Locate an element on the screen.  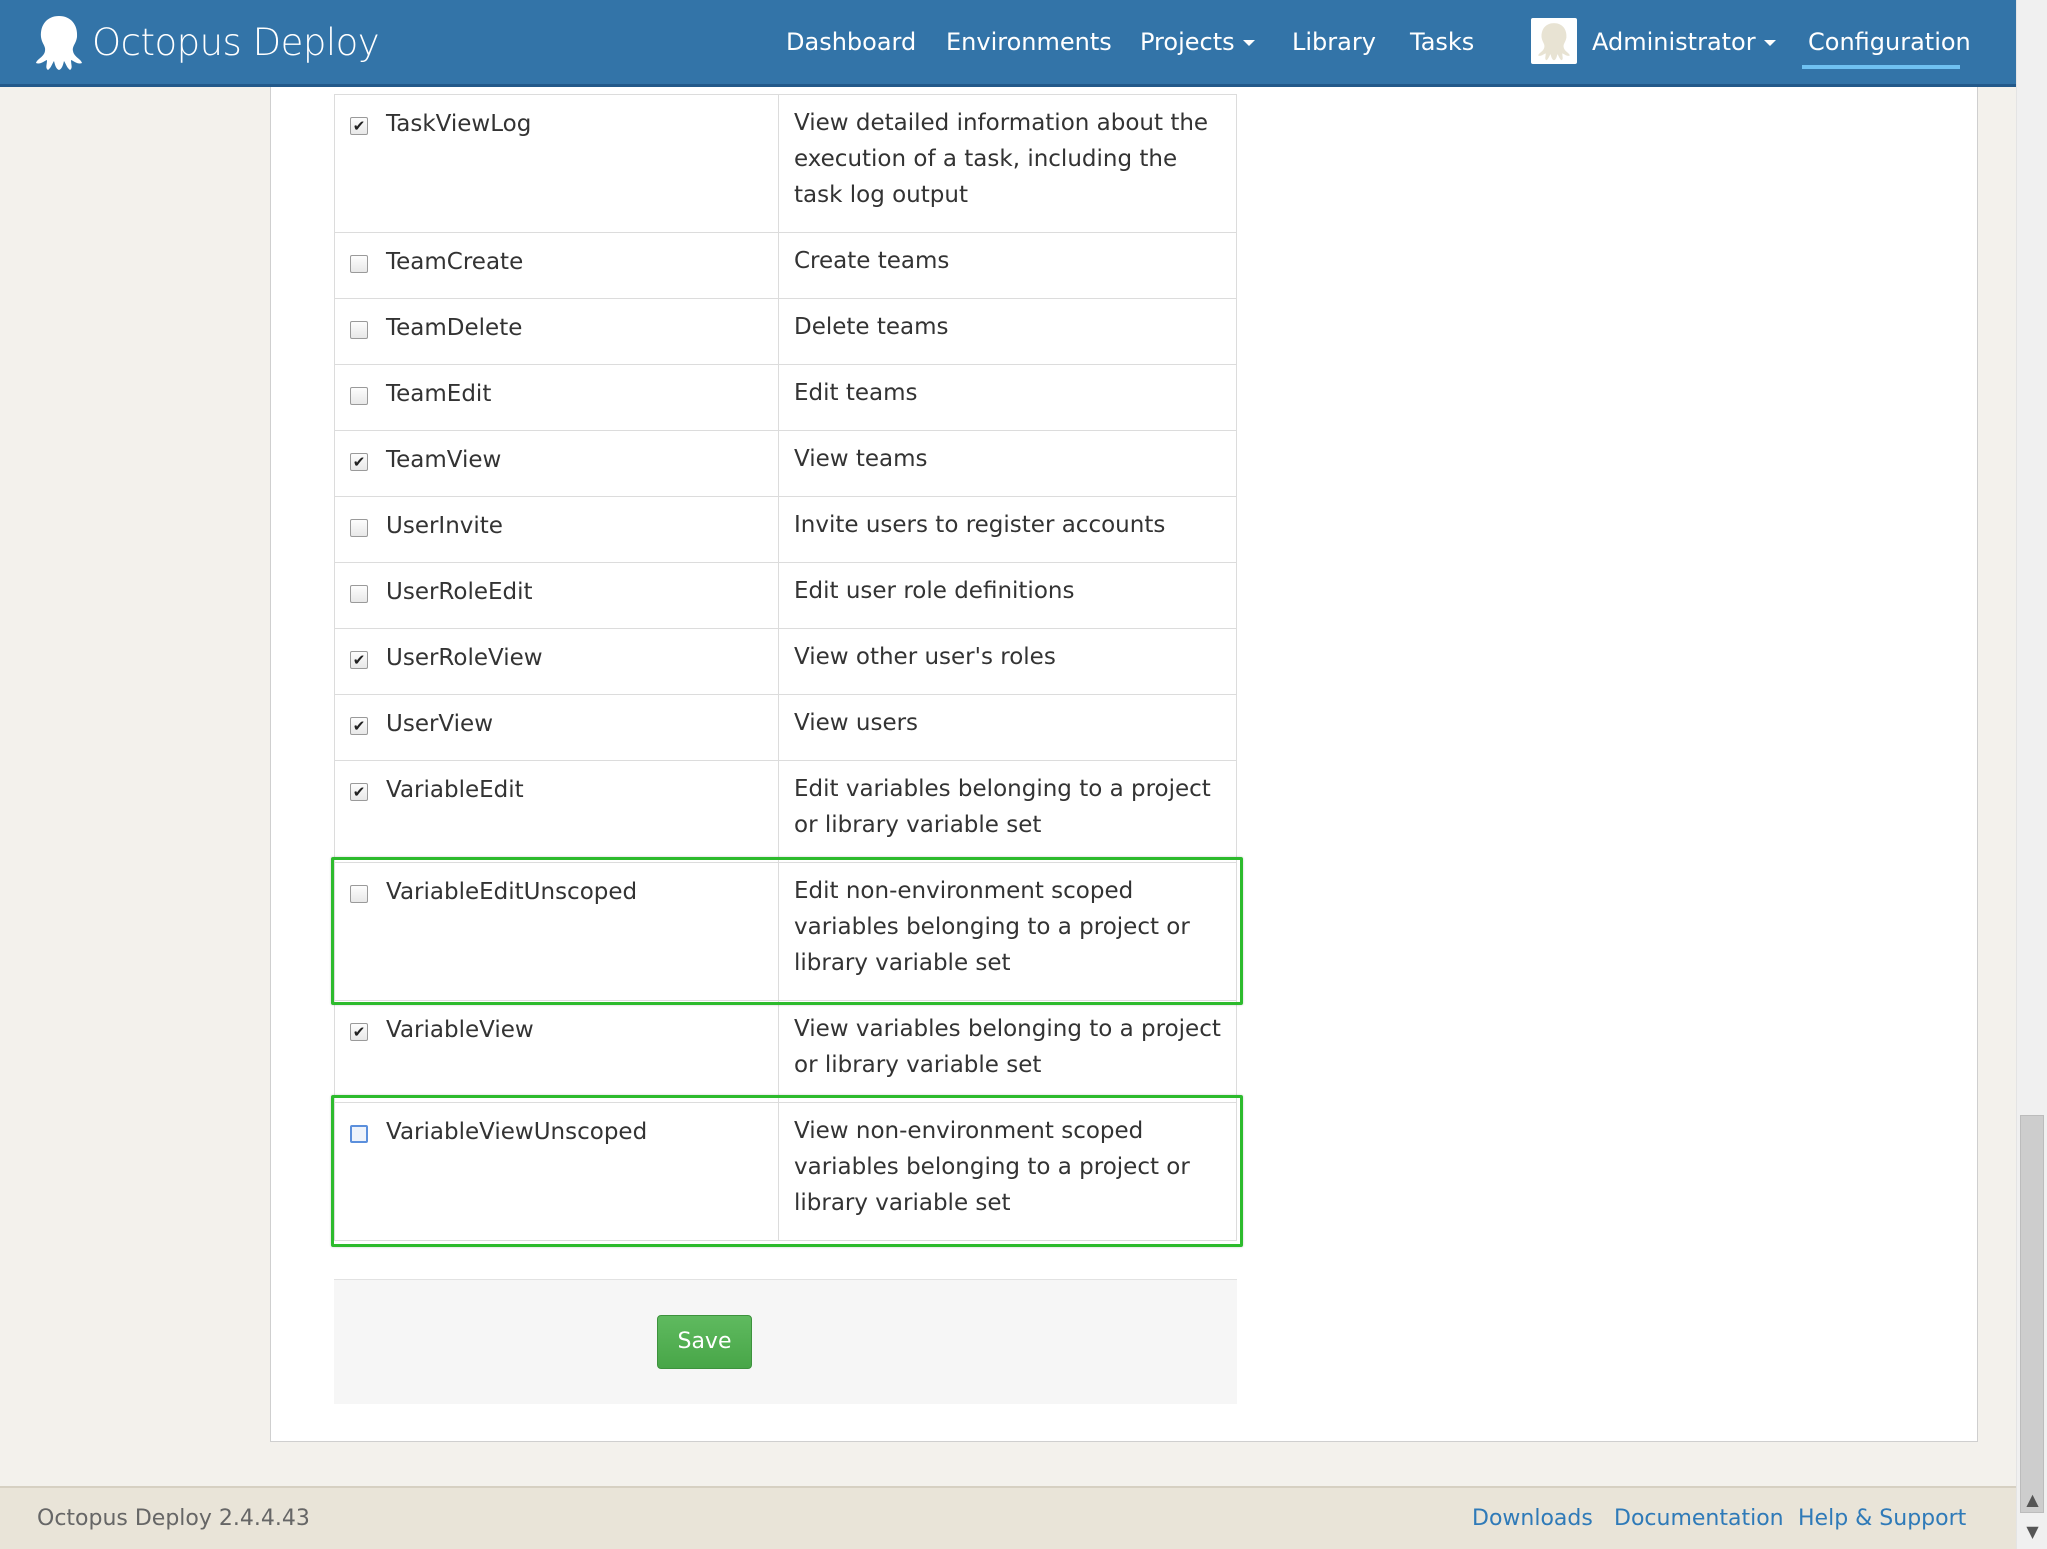
permission-name: UserRoleEdit is located at coordinates (459, 592).